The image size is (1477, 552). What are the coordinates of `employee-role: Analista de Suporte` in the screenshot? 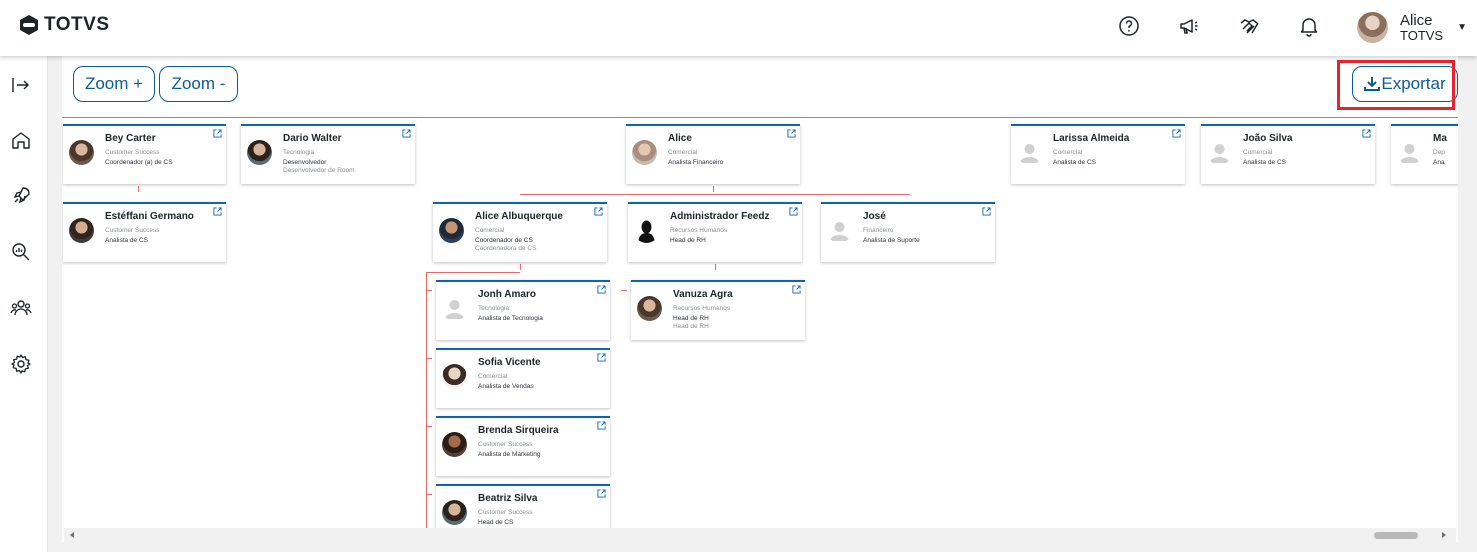 It's located at (891, 240).